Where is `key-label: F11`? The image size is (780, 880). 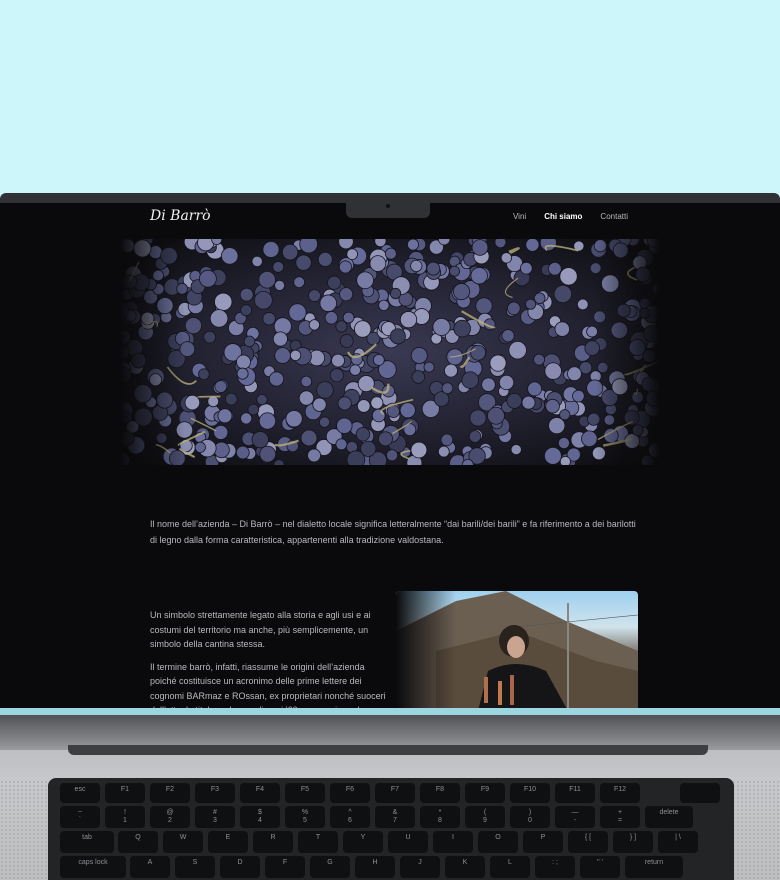 key-label: F11 is located at coordinates (575, 789).